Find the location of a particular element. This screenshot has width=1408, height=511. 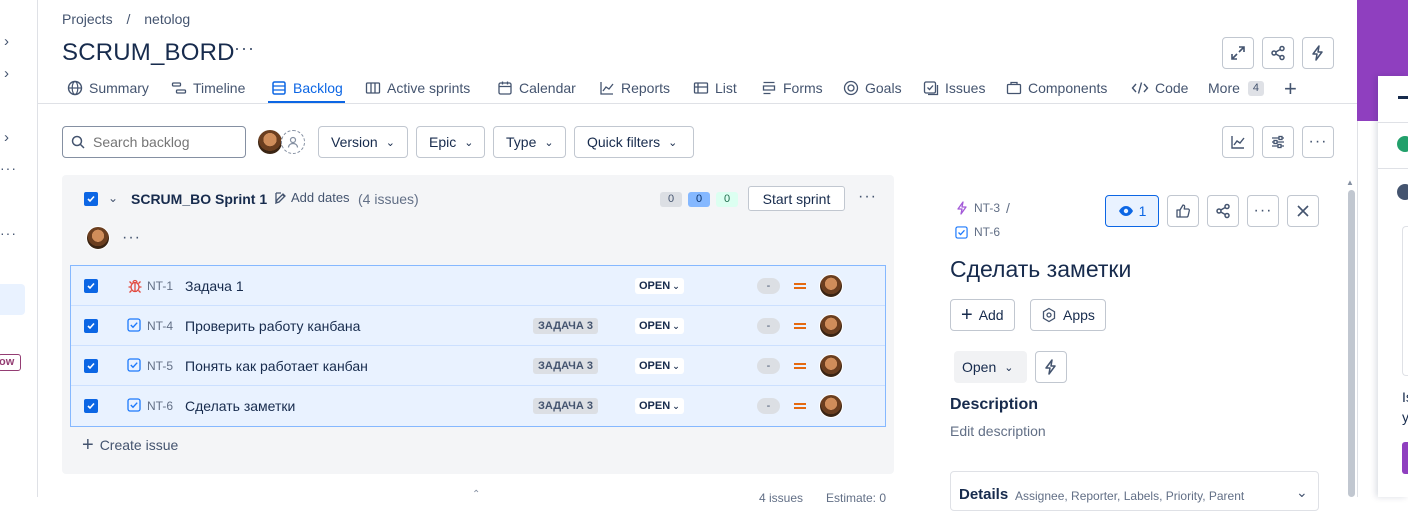

detail-more-button: ··· is located at coordinates (1263, 211).